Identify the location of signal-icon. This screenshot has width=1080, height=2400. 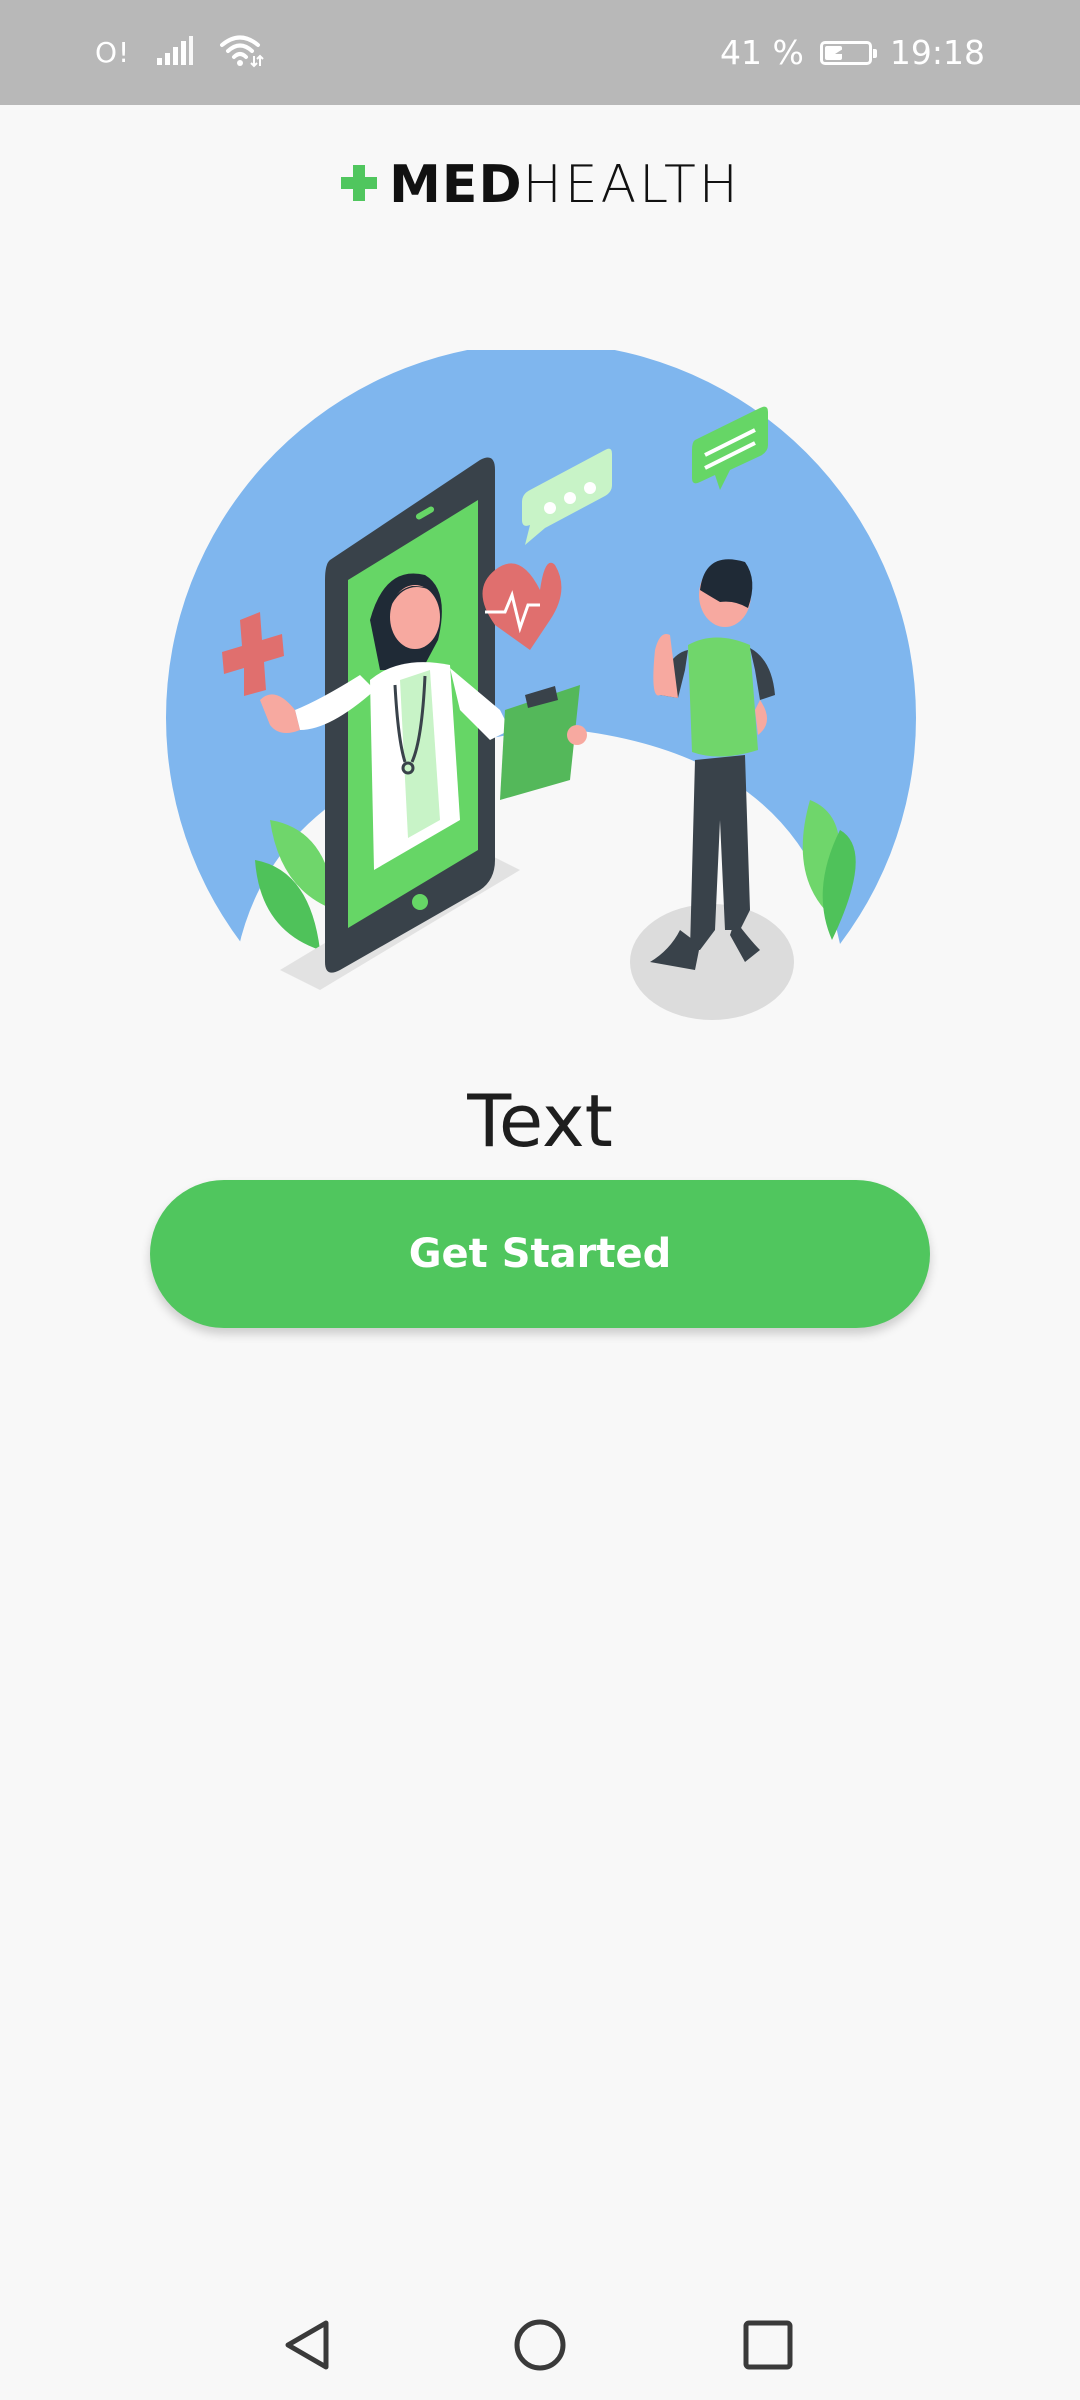
(175, 52).